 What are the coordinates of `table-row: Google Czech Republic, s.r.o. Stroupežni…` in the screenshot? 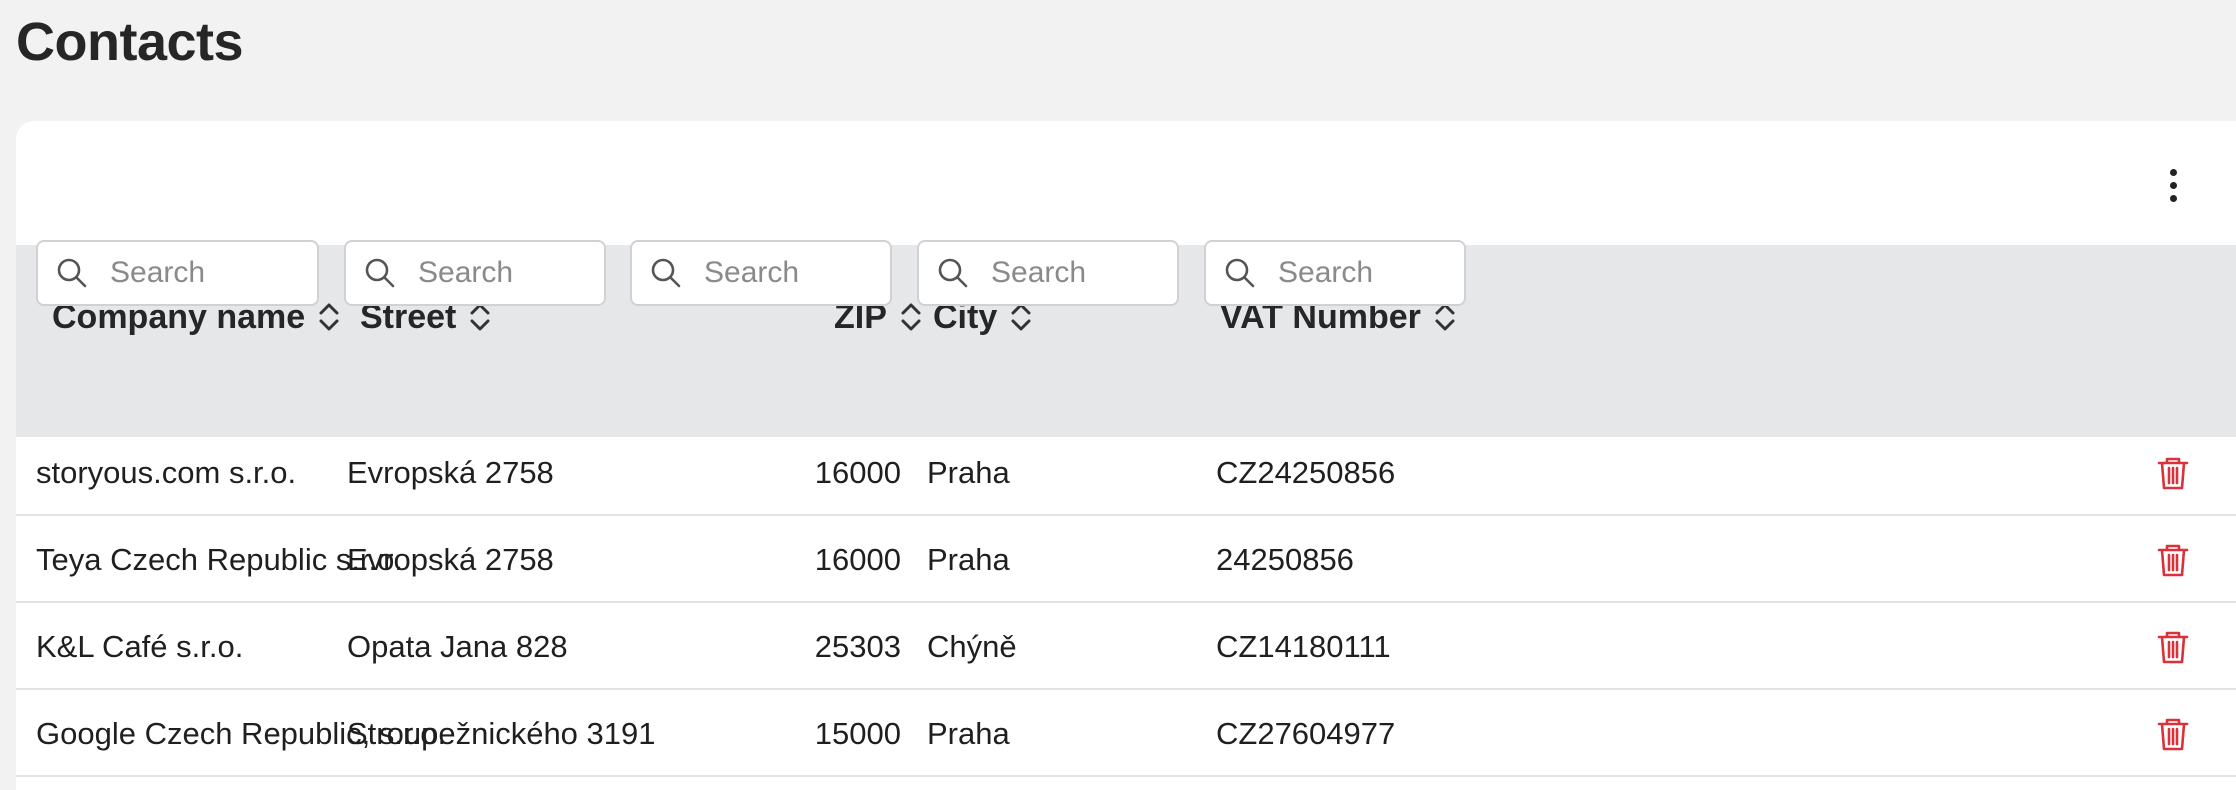 It's located at (1126, 733).